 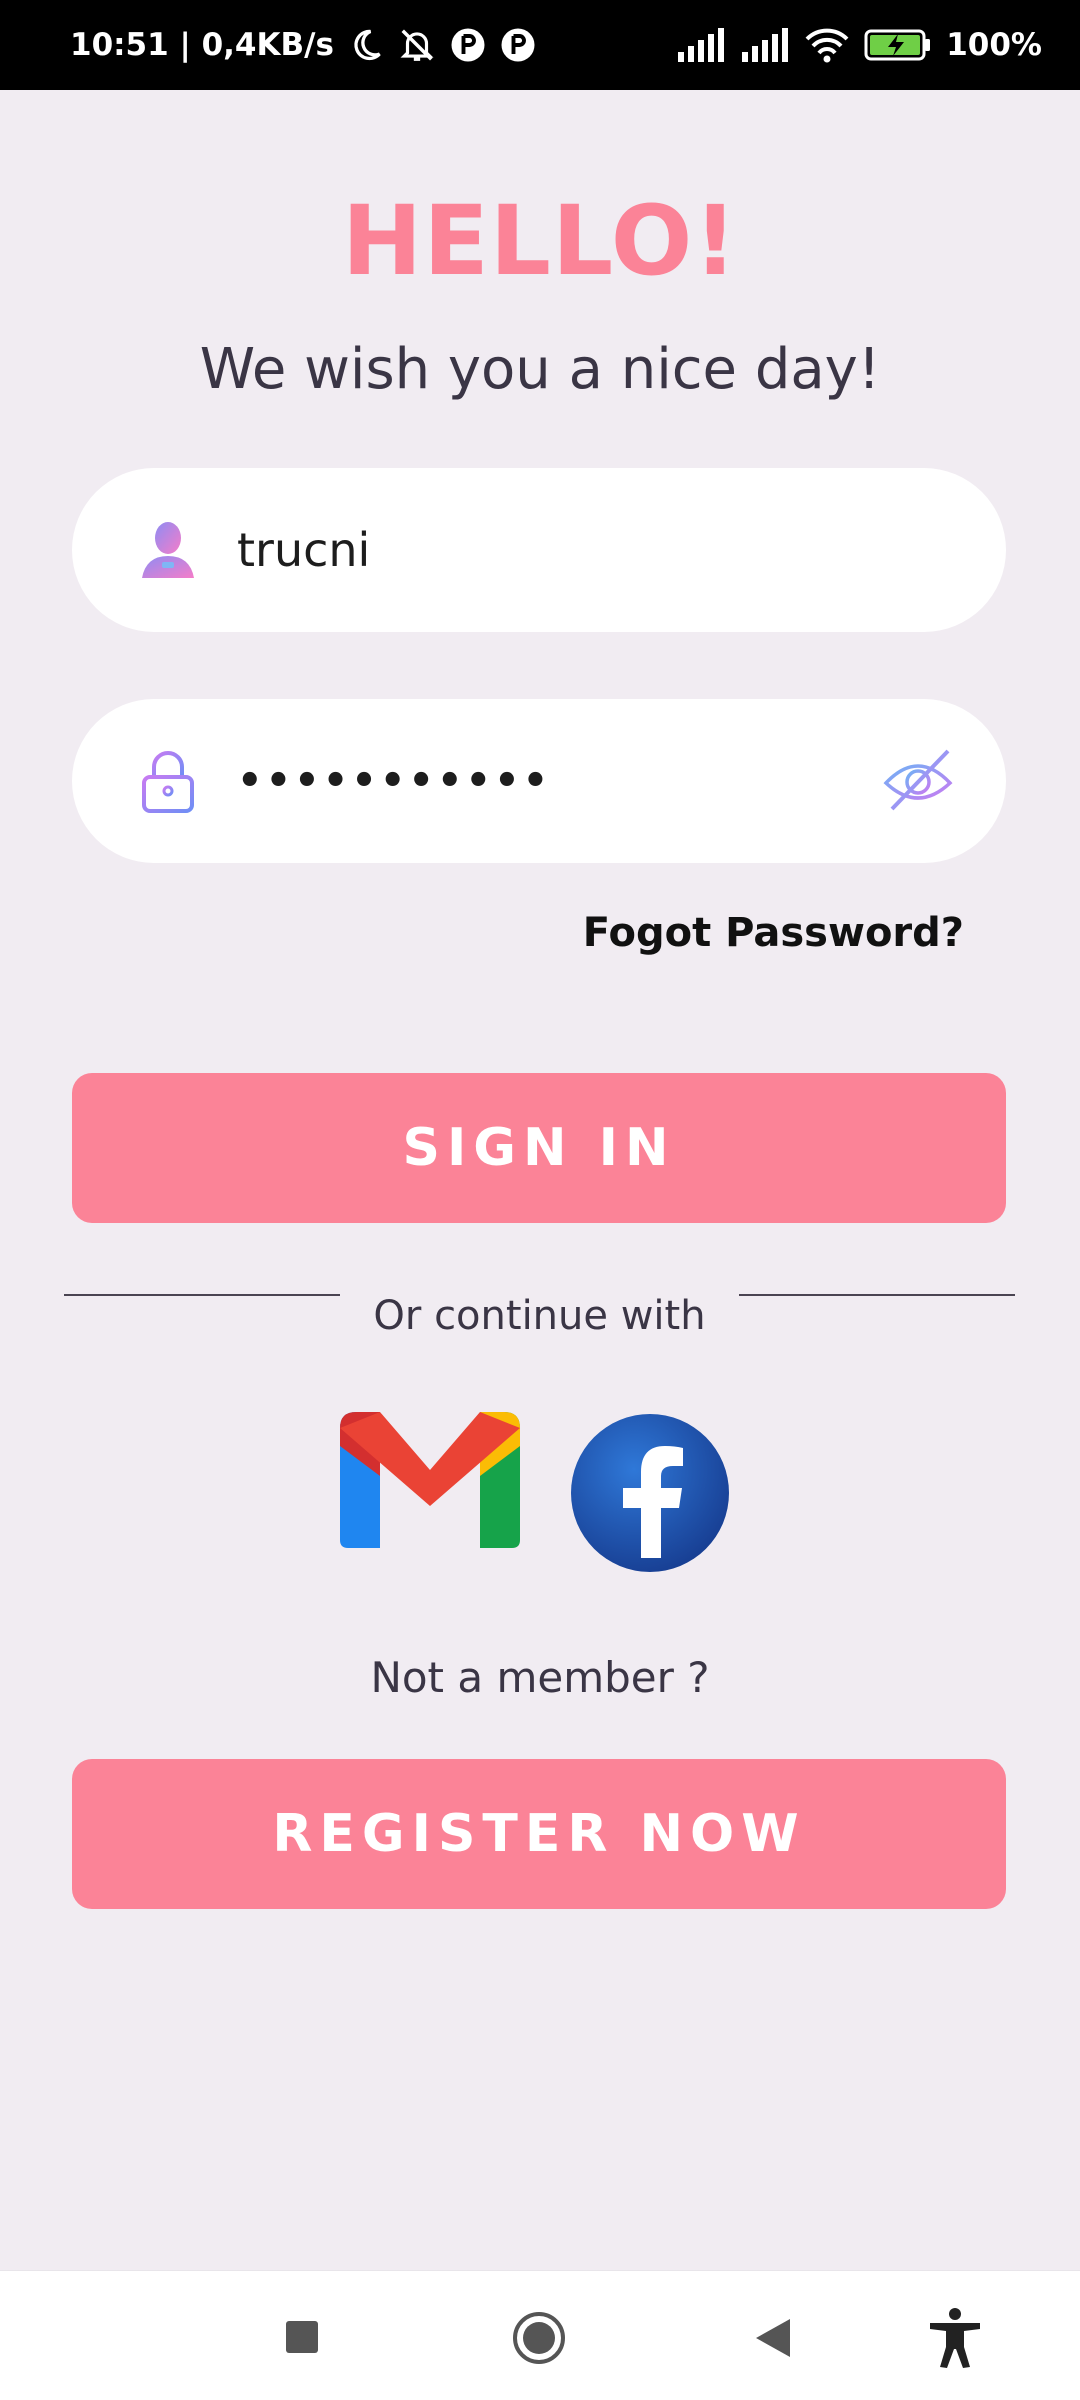 I want to click on status-time-speed: 10:51 | 0,4KB/s, so click(x=202, y=45).